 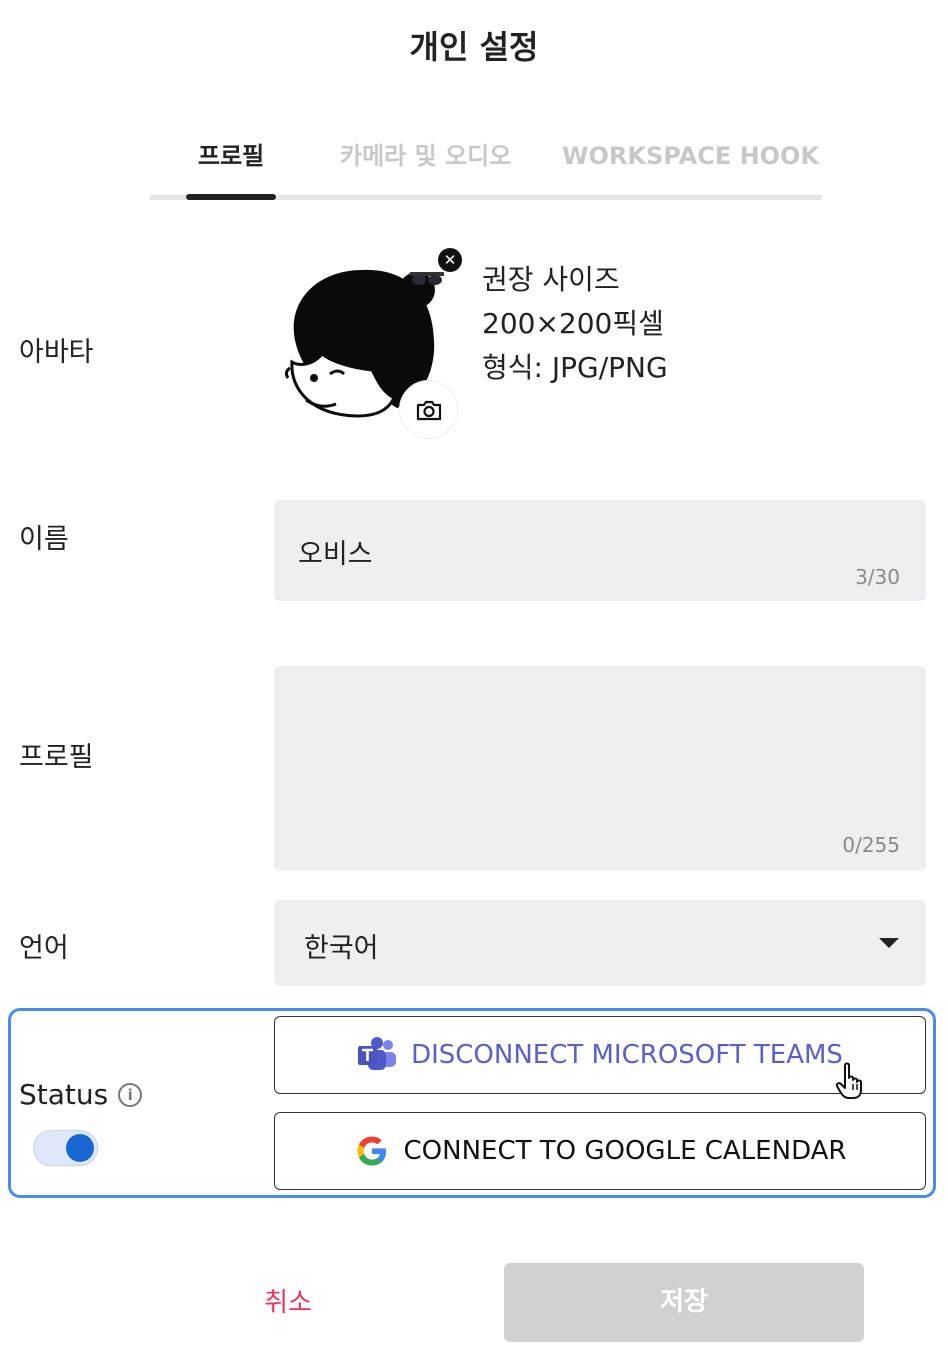 What do you see at coordinates (44, 539) in the screenshot?
I see `name-label: 이름` at bounding box center [44, 539].